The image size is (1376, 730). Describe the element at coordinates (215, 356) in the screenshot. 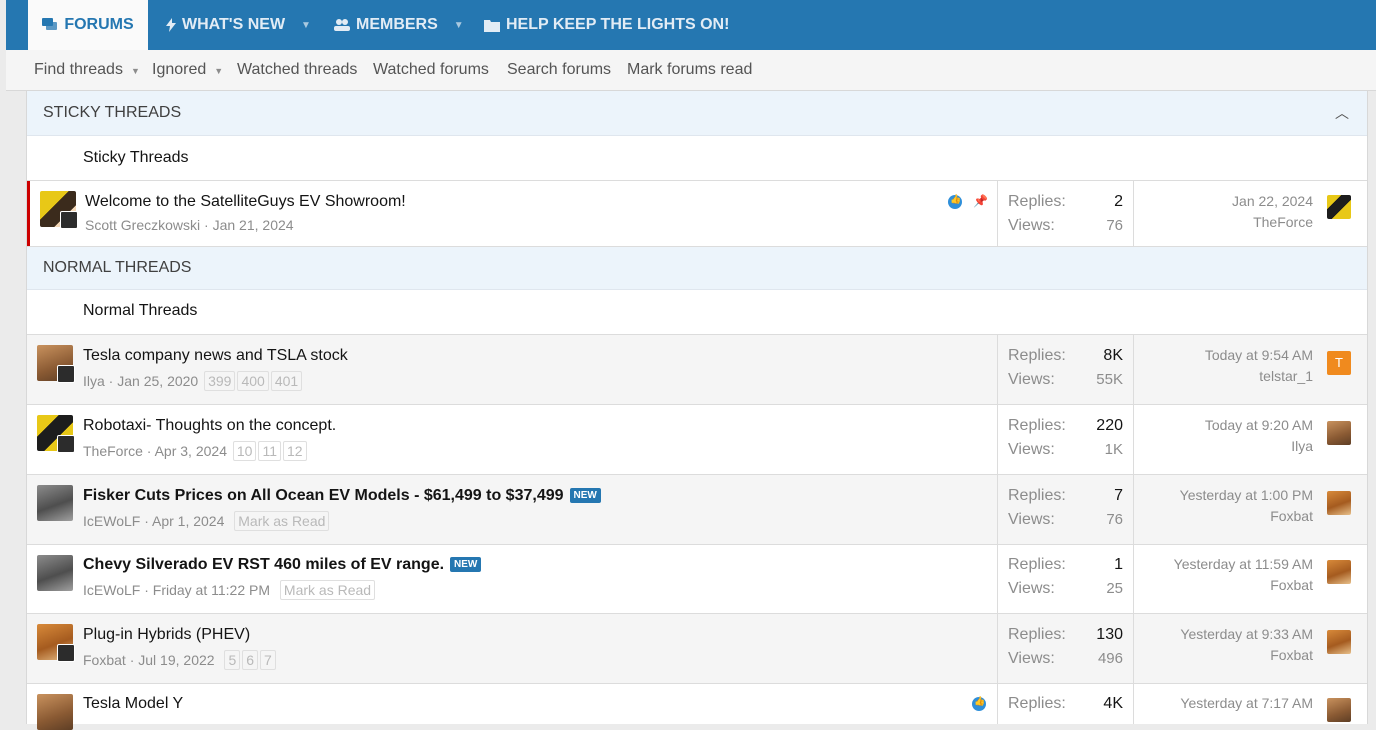

I see `thread-title: Tesla company news and TSLA stock` at that location.